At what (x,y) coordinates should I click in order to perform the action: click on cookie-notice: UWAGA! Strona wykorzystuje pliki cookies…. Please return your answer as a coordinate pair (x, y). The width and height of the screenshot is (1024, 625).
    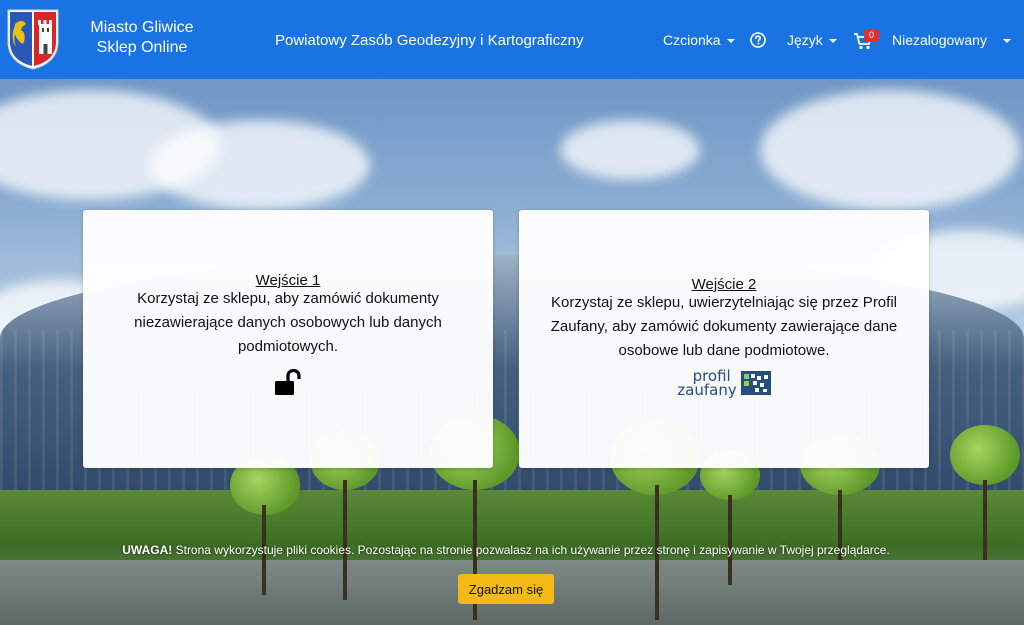
    Looking at the image, I should click on (506, 550).